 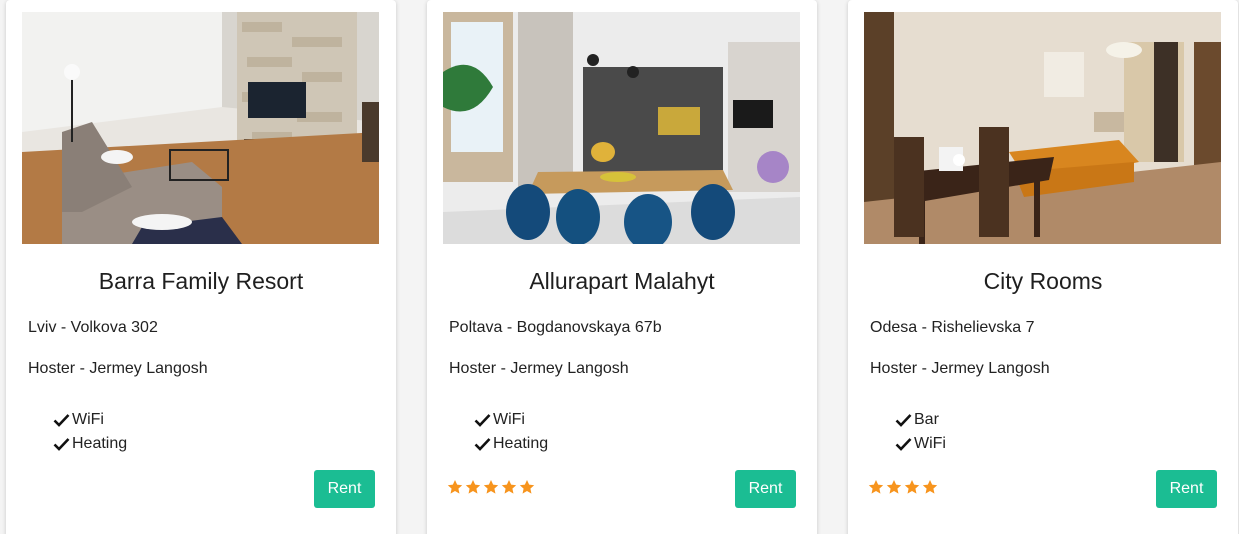 I want to click on listing-address: Odesa - Rishelievska 7, so click(x=952, y=327).